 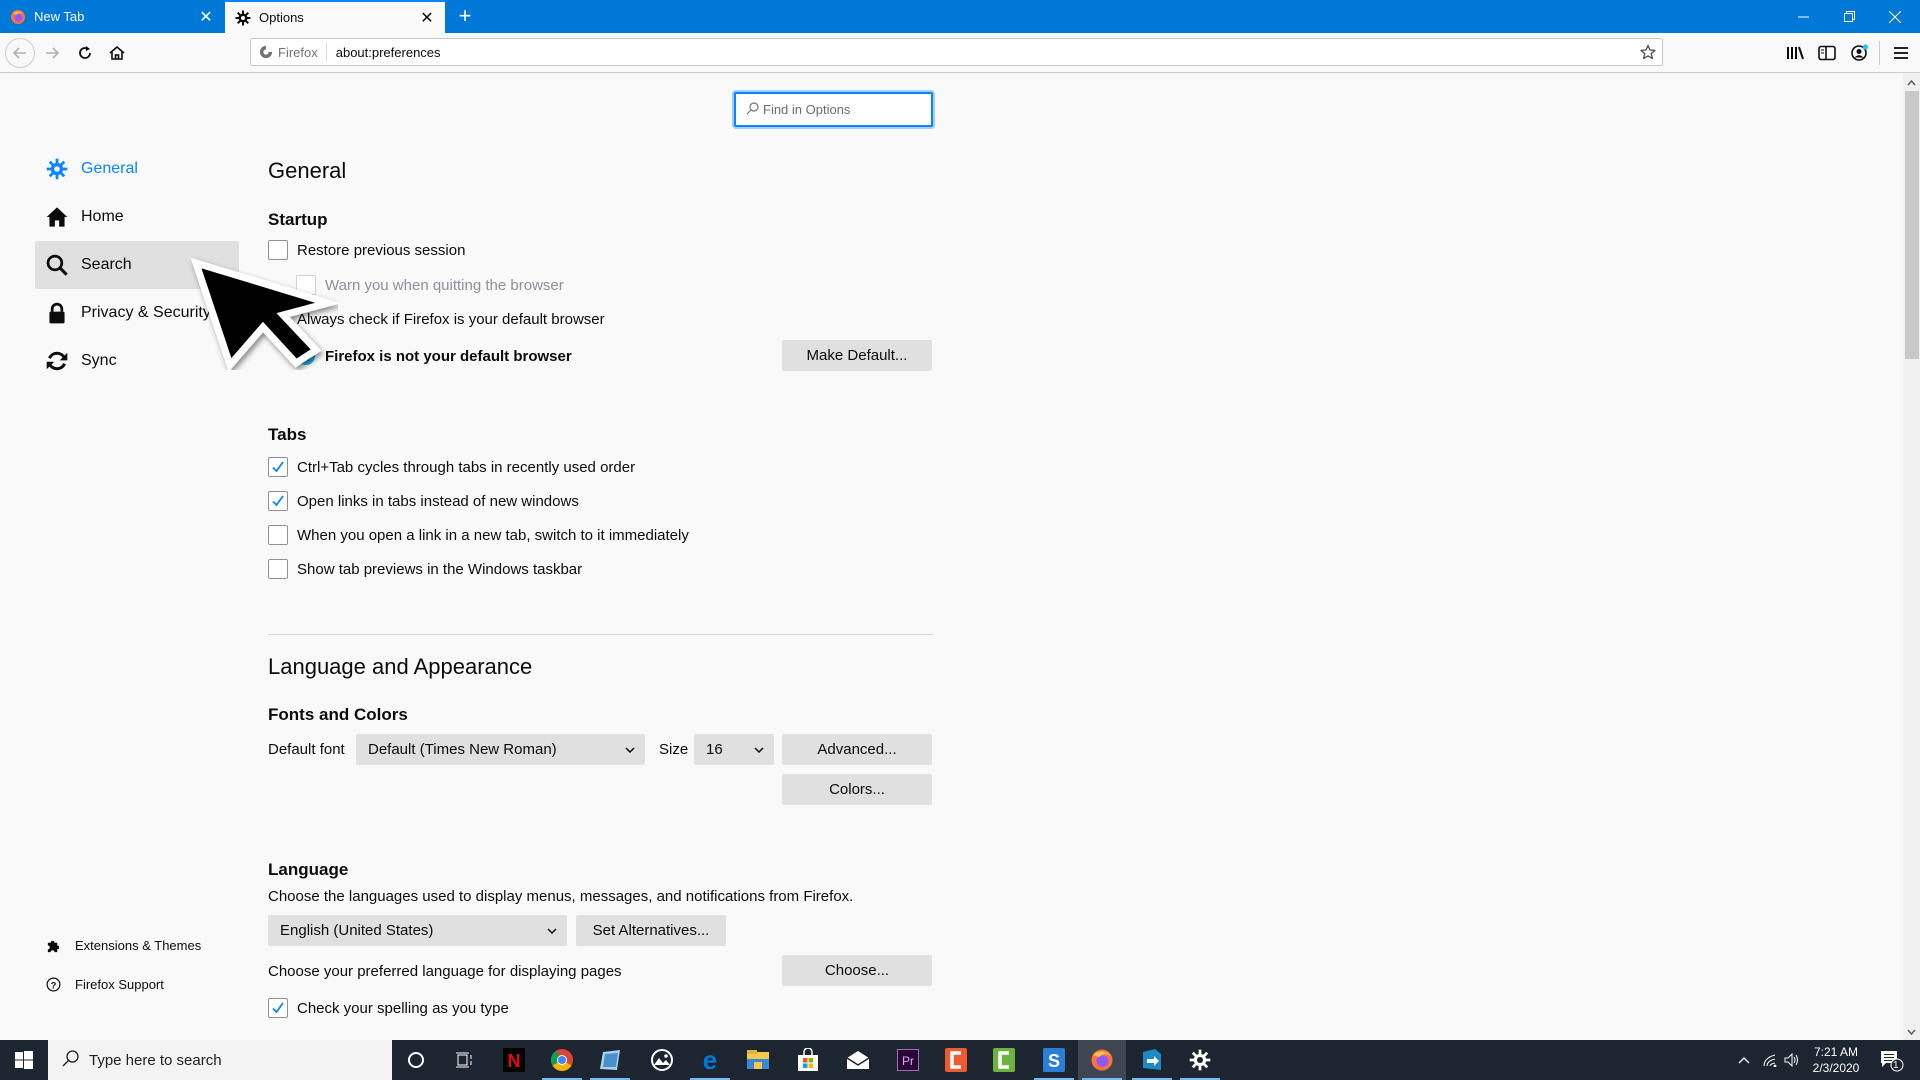 What do you see at coordinates (137, 217) in the screenshot?
I see `sidebar-item-home: Home` at bounding box center [137, 217].